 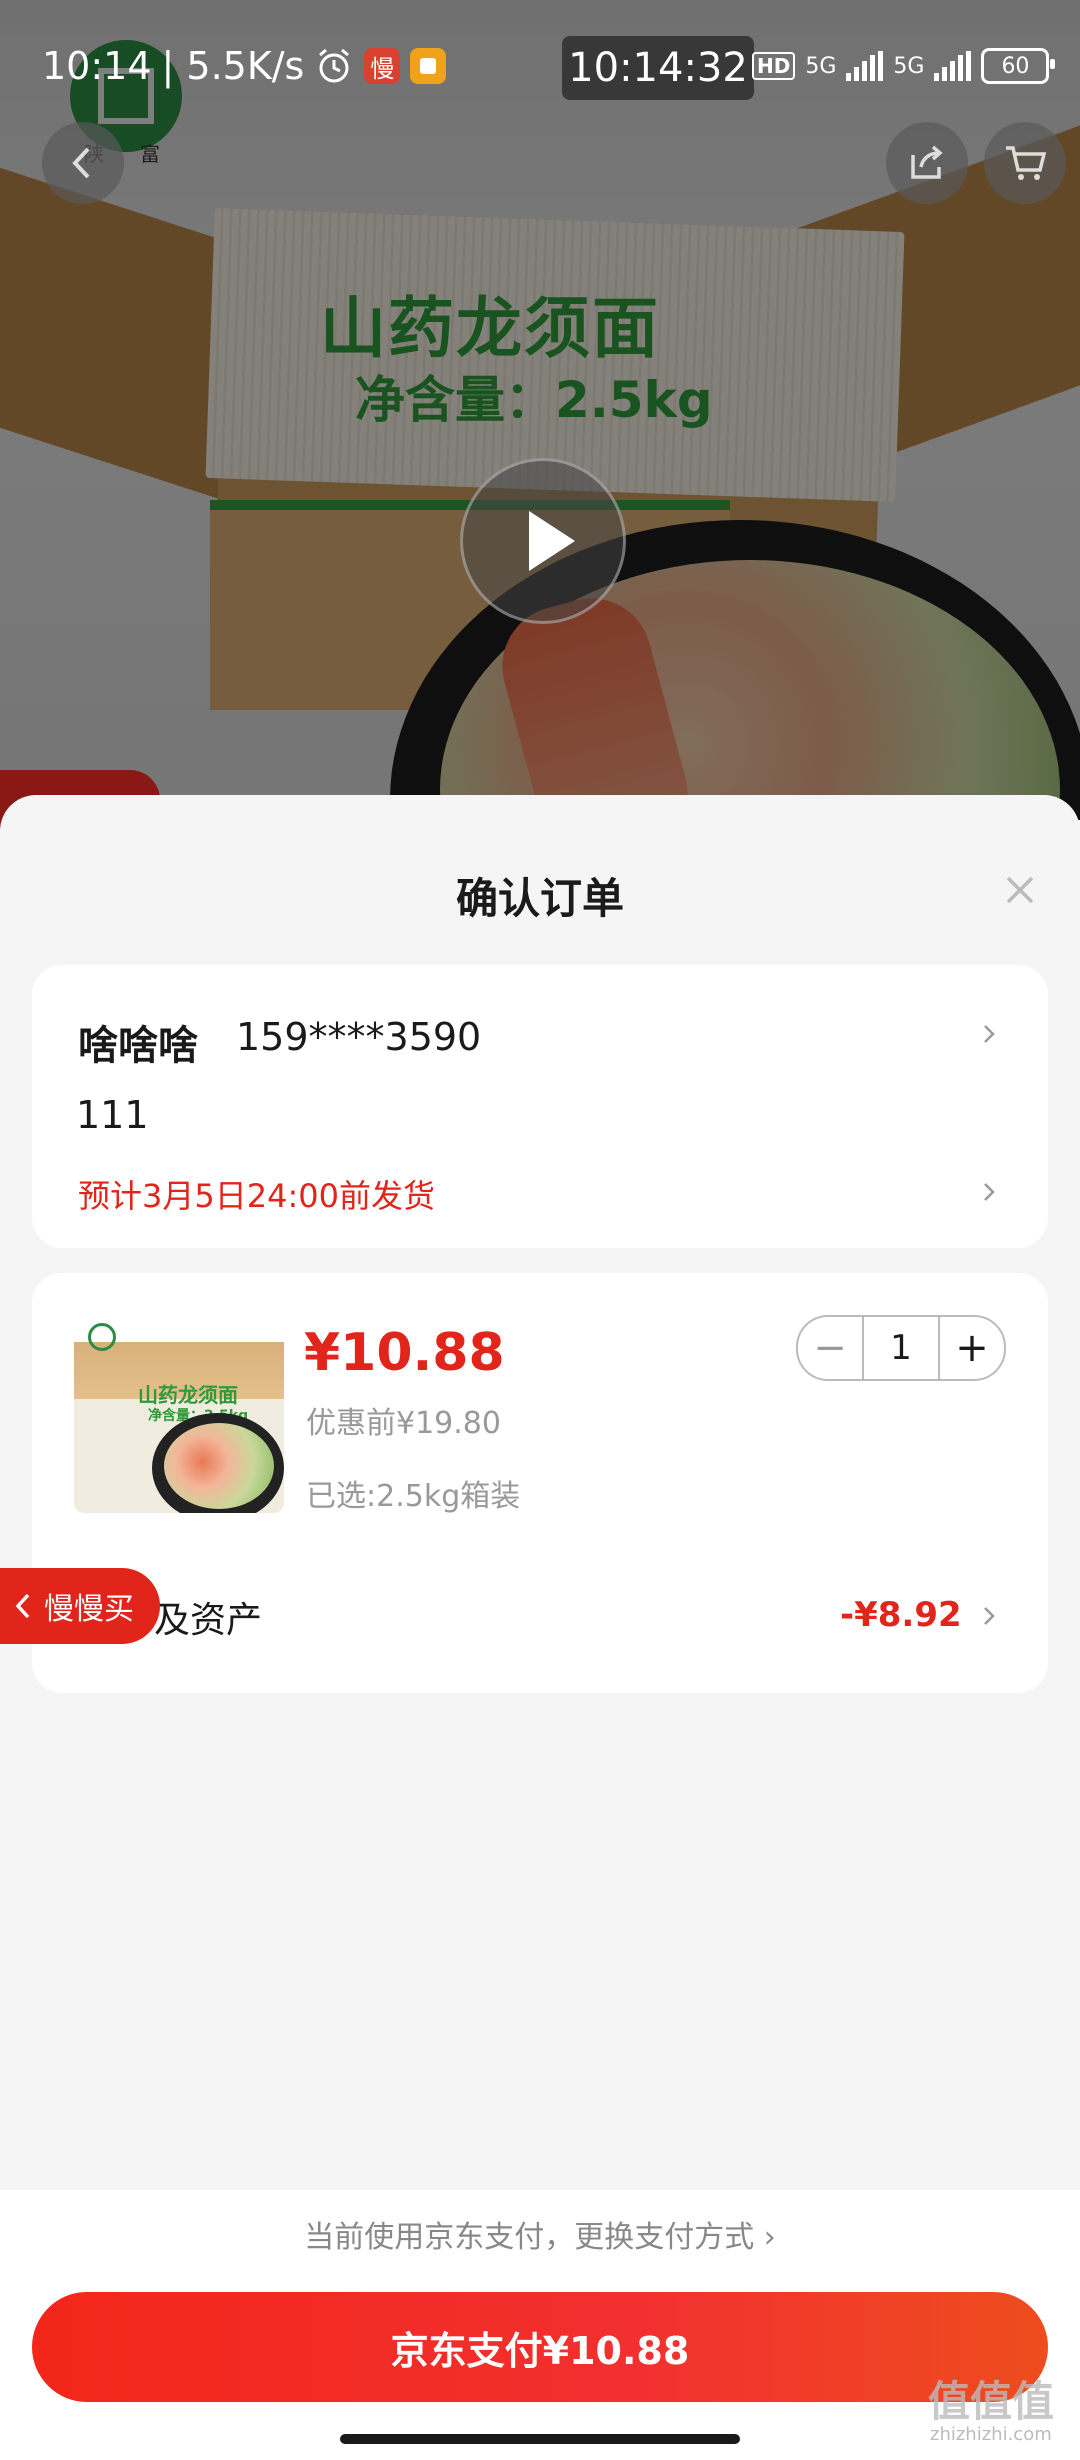 I want to click on manmanmai-float-tab: 慢慢买, so click(x=80, y=1606).